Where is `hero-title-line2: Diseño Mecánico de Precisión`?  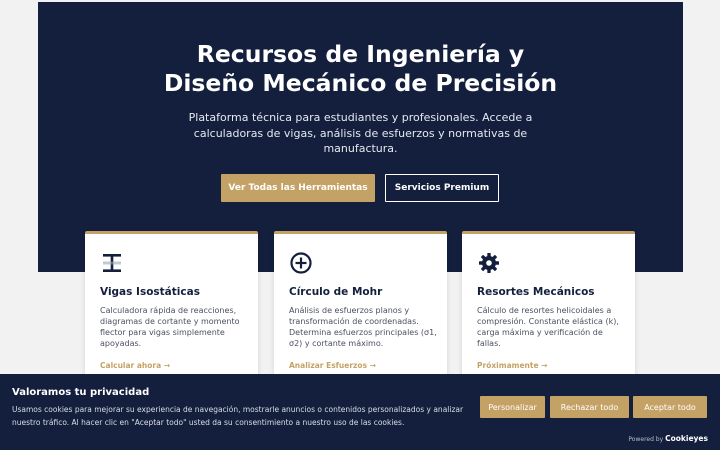 hero-title-line2: Diseño Mecánico de Precisión is located at coordinates (360, 83).